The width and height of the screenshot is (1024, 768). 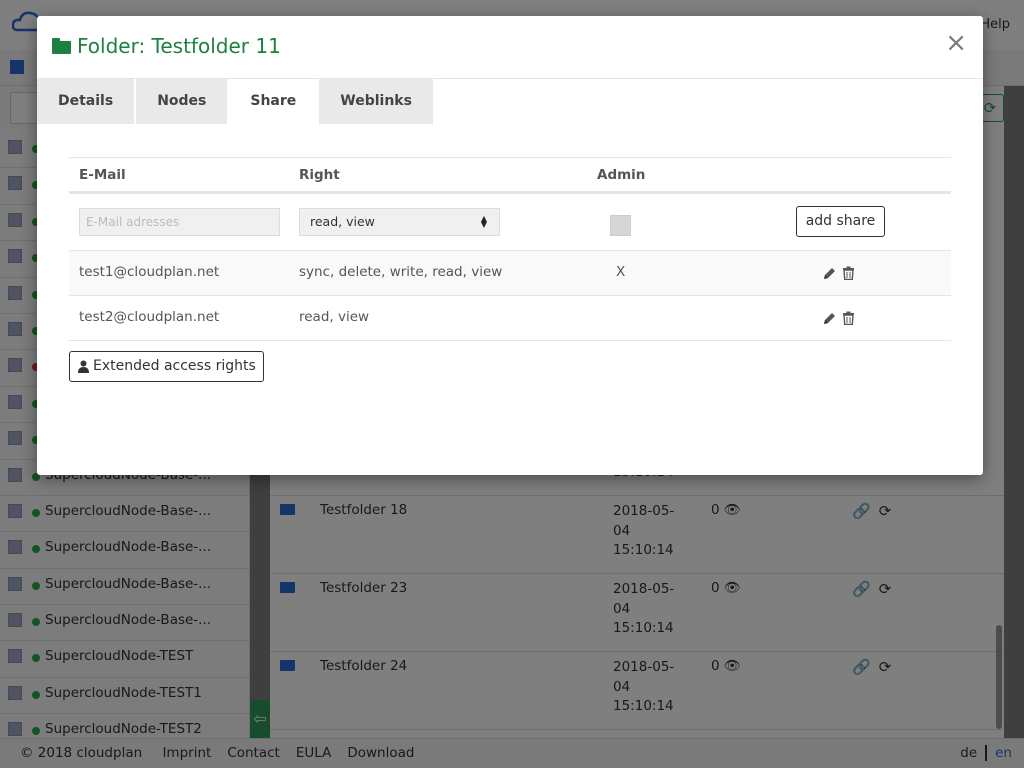 I want to click on tab-share: Share, so click(x=273, y=101).